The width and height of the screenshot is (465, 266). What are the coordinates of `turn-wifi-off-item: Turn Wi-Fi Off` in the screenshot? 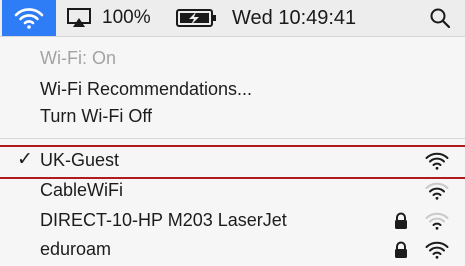 It's located at (96, 116).